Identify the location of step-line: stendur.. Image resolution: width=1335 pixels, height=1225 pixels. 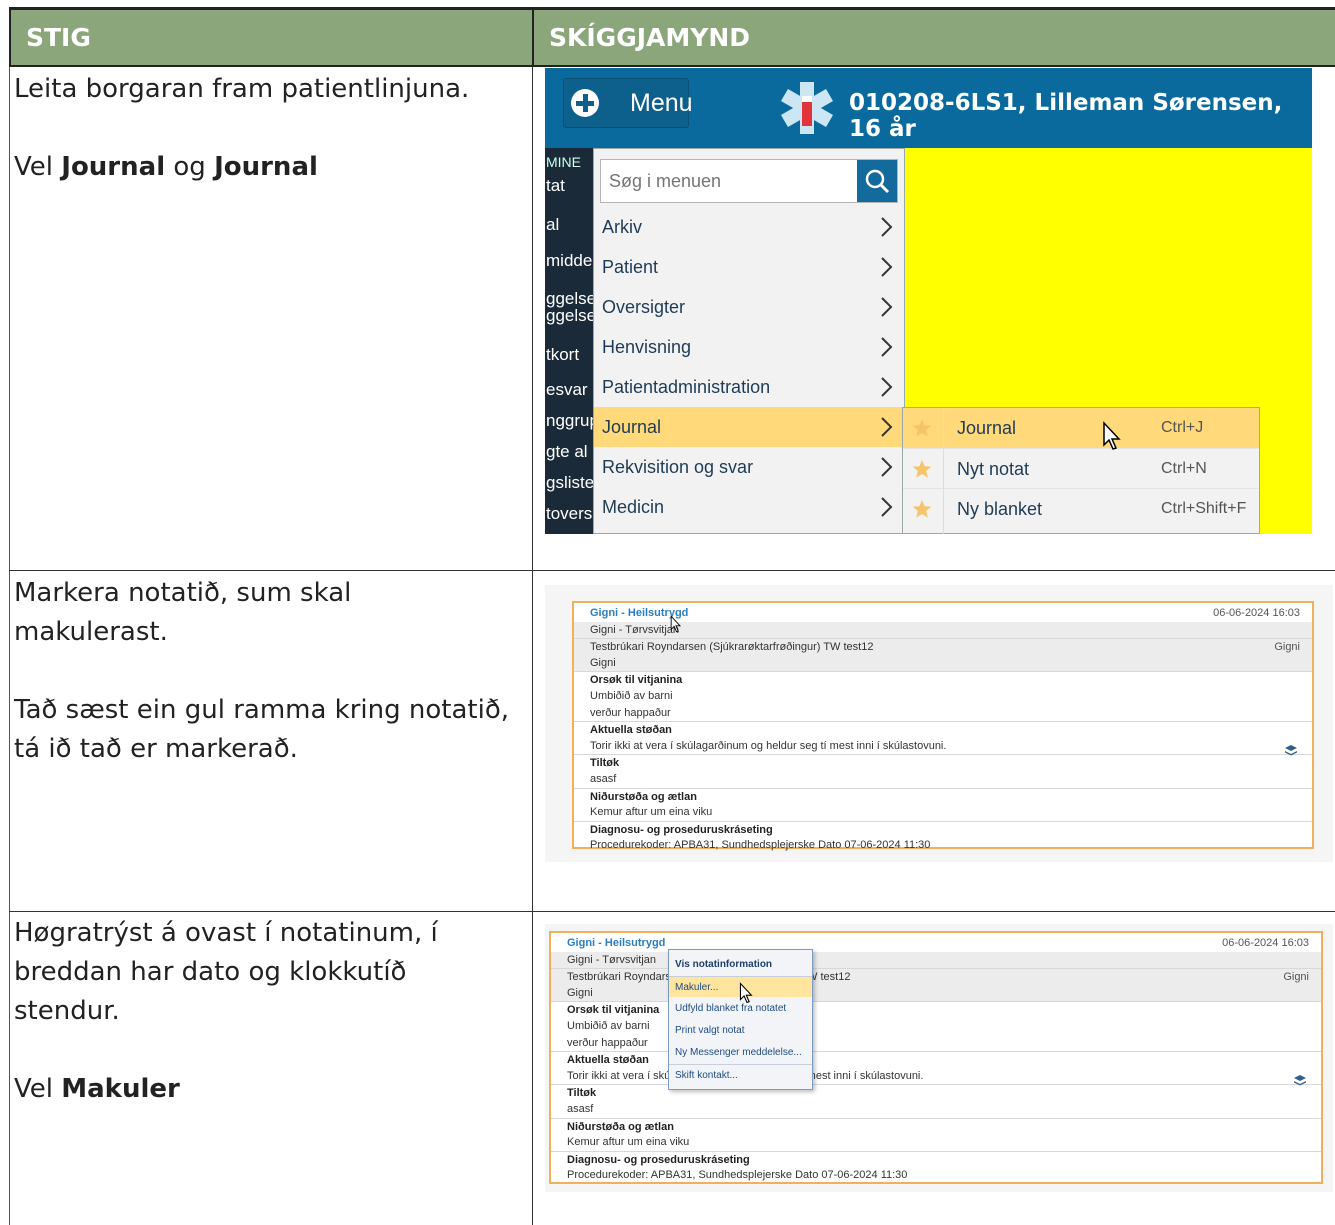
(67, 1011).